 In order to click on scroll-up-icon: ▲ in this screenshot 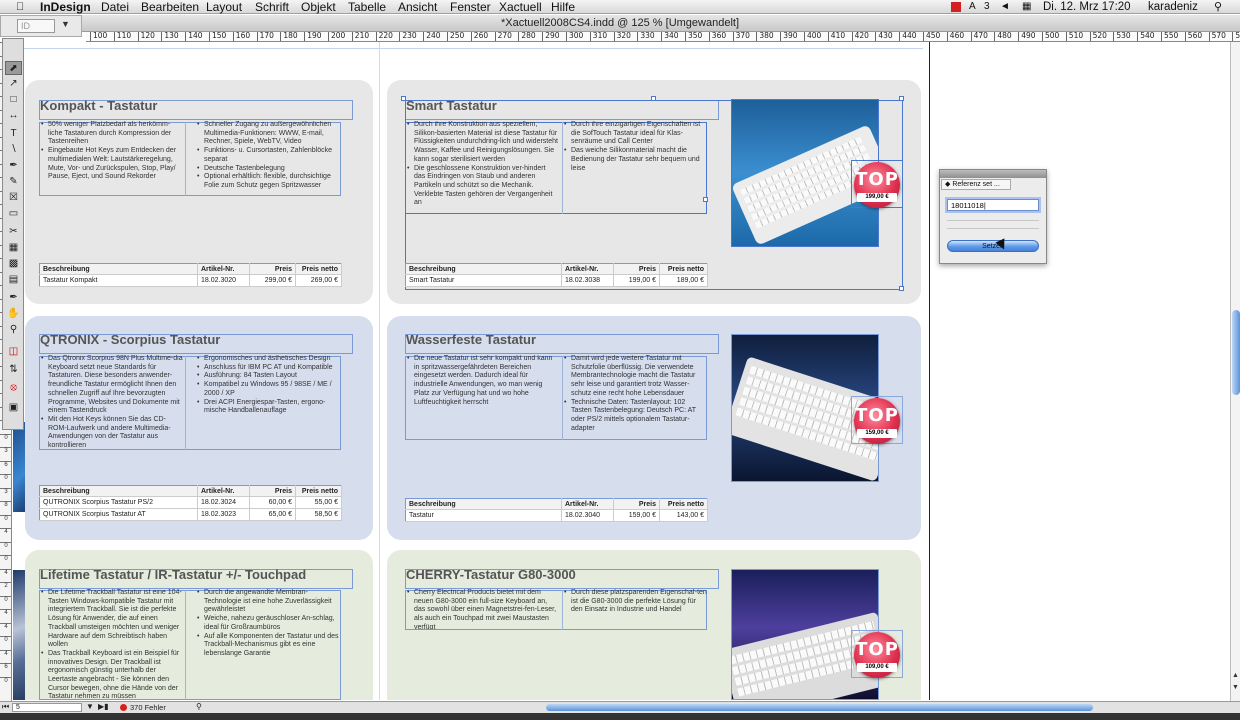, I will do `click(1235, 675)`.